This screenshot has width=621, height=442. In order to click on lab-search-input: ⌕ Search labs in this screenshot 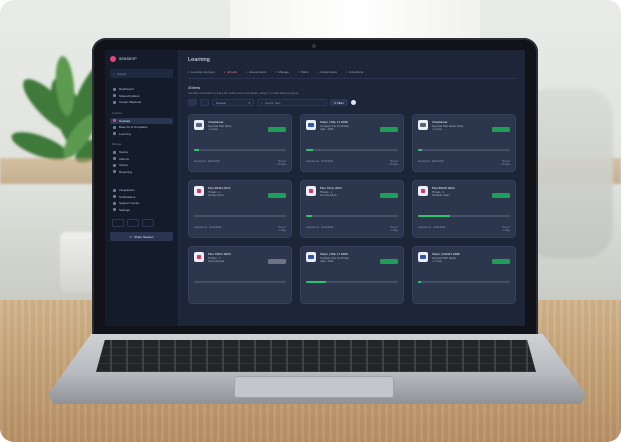, I will do `click(292, 102)`.